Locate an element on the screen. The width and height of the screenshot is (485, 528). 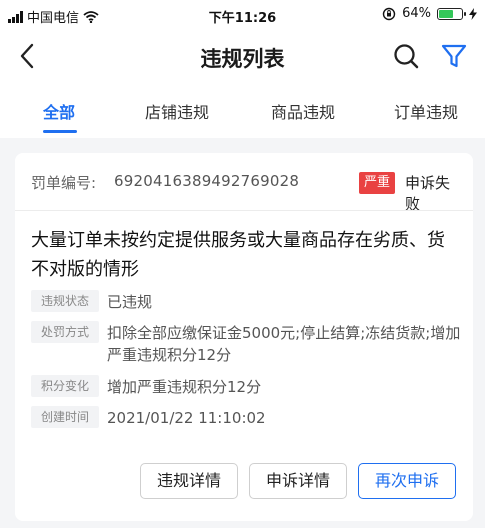
appeal-again-button: 再次申诉 is located at coordinates (407, 481).